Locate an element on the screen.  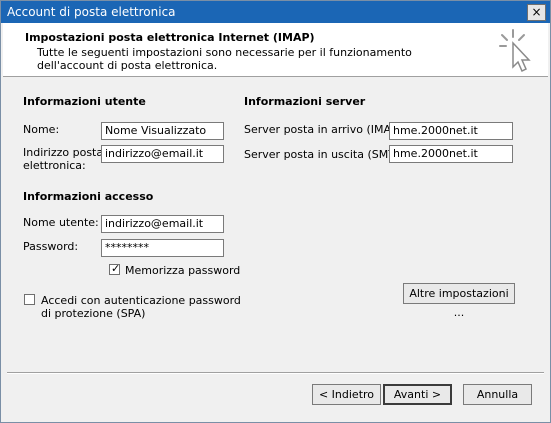
password-field: ******** is located at coordinates (162, 248).